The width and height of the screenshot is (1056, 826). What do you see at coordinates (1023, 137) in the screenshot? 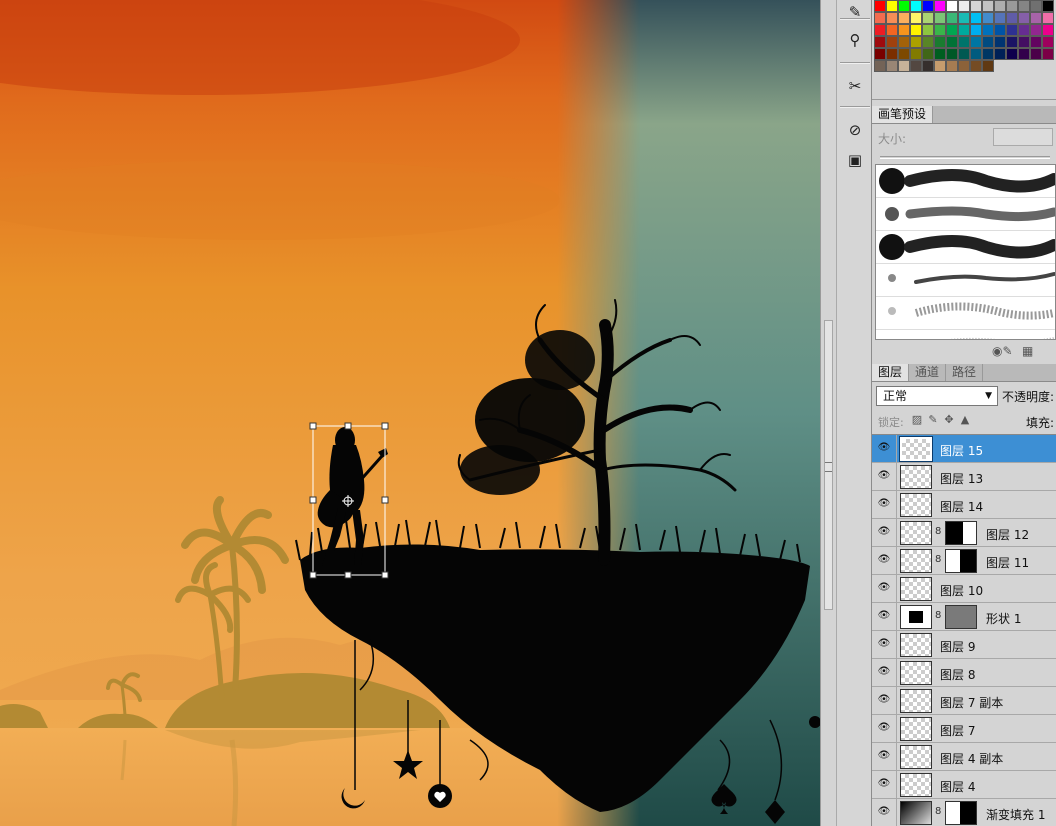
I see `brush-size-input` at bounding box center [1023, 137].